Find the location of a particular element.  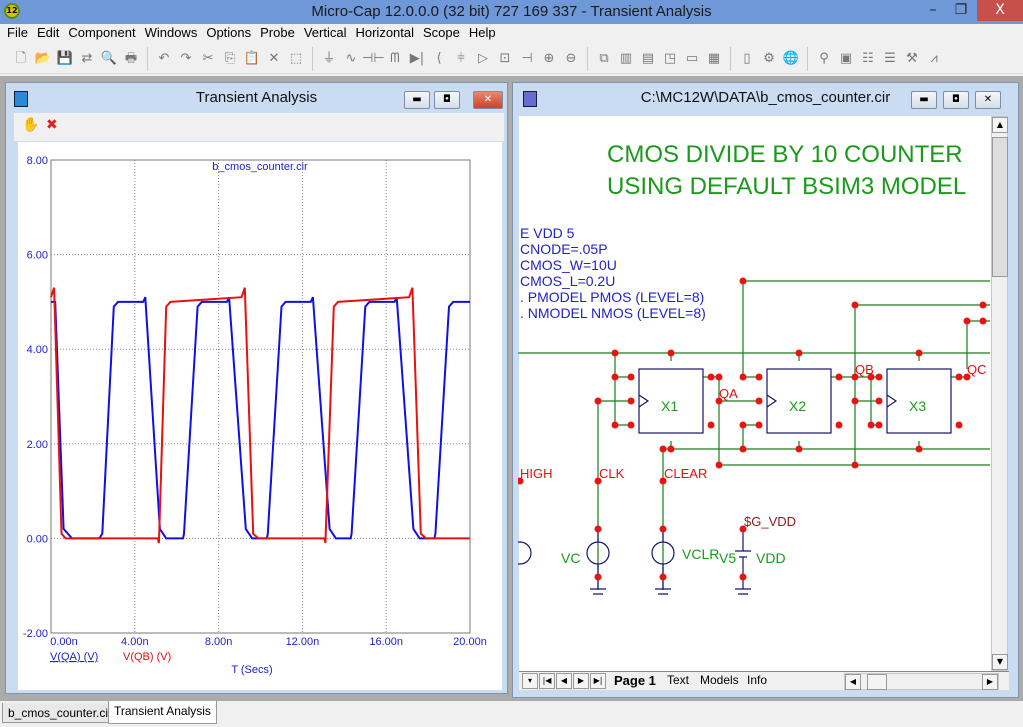

tab-page-1: Page 1 is located at coordinates (635, 680).